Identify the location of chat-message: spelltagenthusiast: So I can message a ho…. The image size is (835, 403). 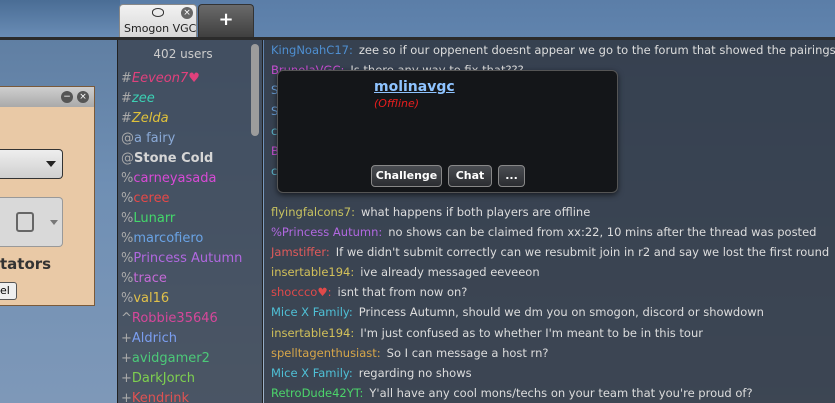
(553, 353).